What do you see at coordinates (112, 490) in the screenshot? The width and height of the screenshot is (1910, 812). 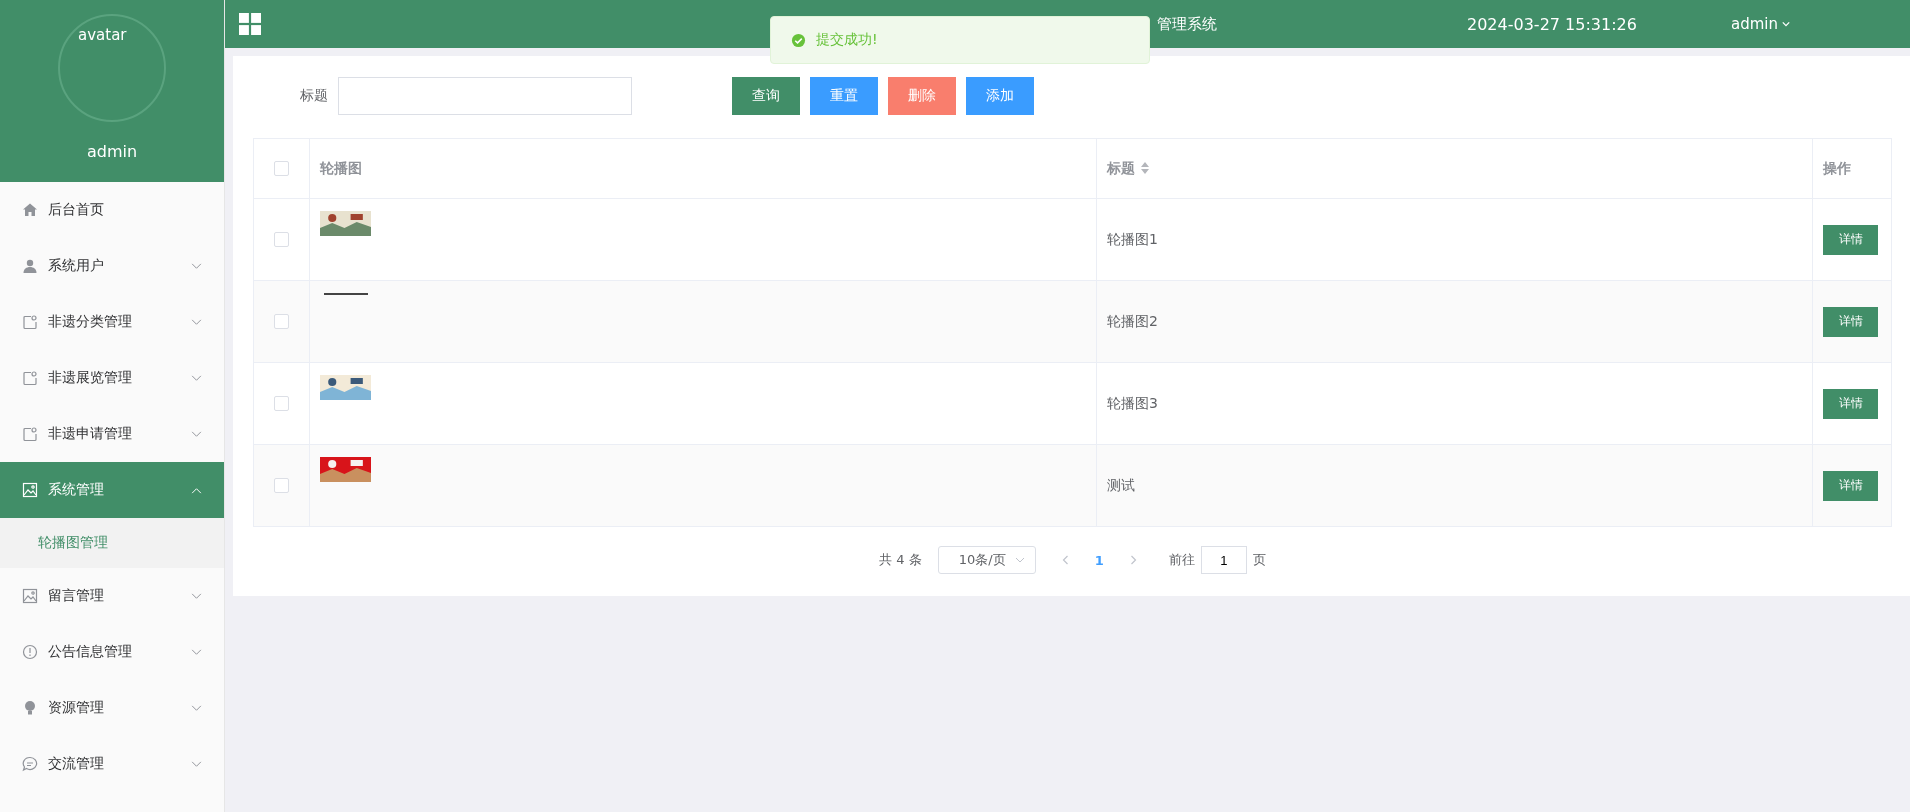 I see `sidebar-item: 系统管理` at bounding box center [112, 490].